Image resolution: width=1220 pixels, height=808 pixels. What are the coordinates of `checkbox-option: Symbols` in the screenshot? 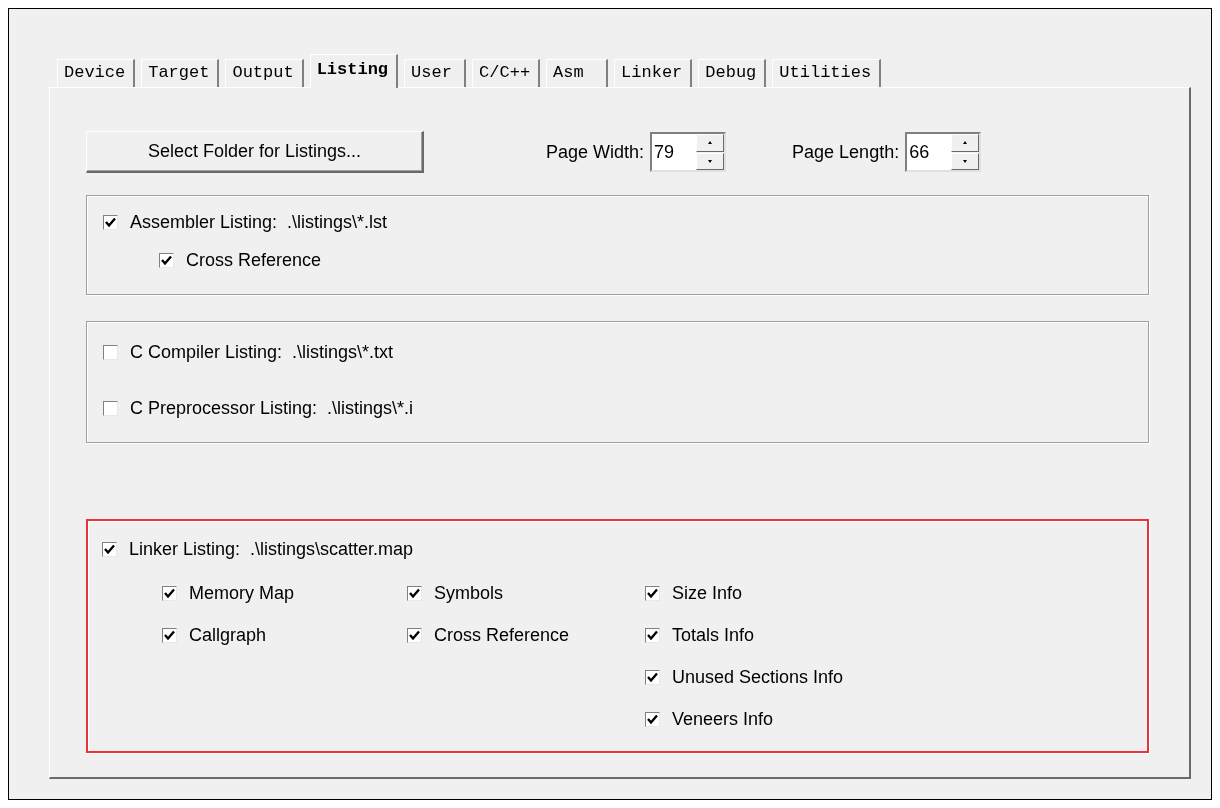 It's located at (526, 593).